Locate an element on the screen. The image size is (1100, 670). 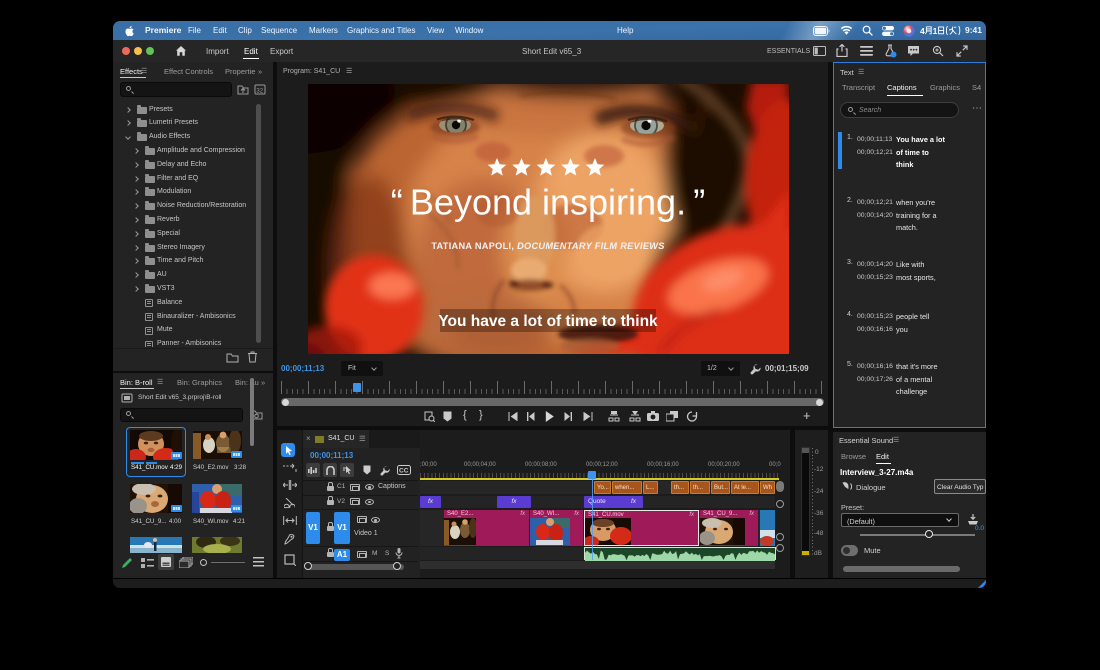
svg-text: 1 is located at coordinates (935, 30).